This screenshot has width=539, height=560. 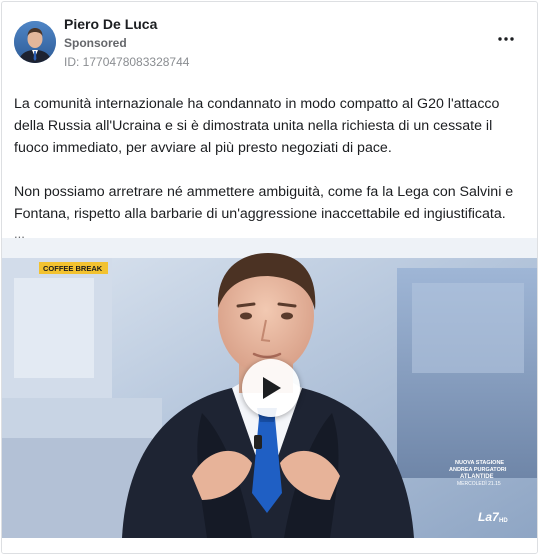 I want to click on sponsored-label: Sponsored, so click(x=95, y=43).